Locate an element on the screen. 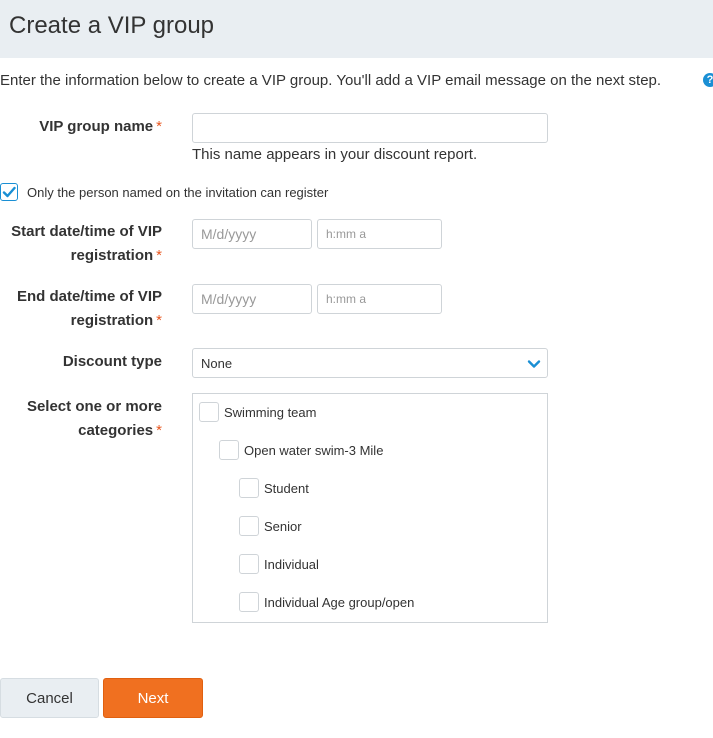  categories-label: Select one or more categories * is located at coordinates (94, 418).